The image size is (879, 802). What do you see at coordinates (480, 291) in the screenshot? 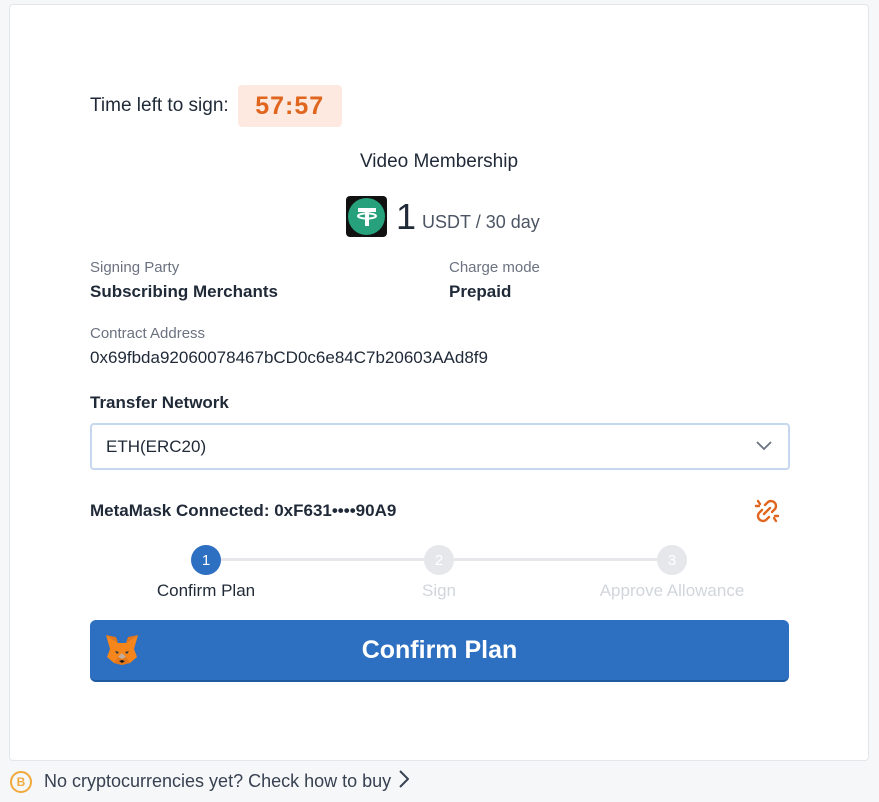
I see `charge-mode-value: Prepaid` at bounding box center [480, 291].